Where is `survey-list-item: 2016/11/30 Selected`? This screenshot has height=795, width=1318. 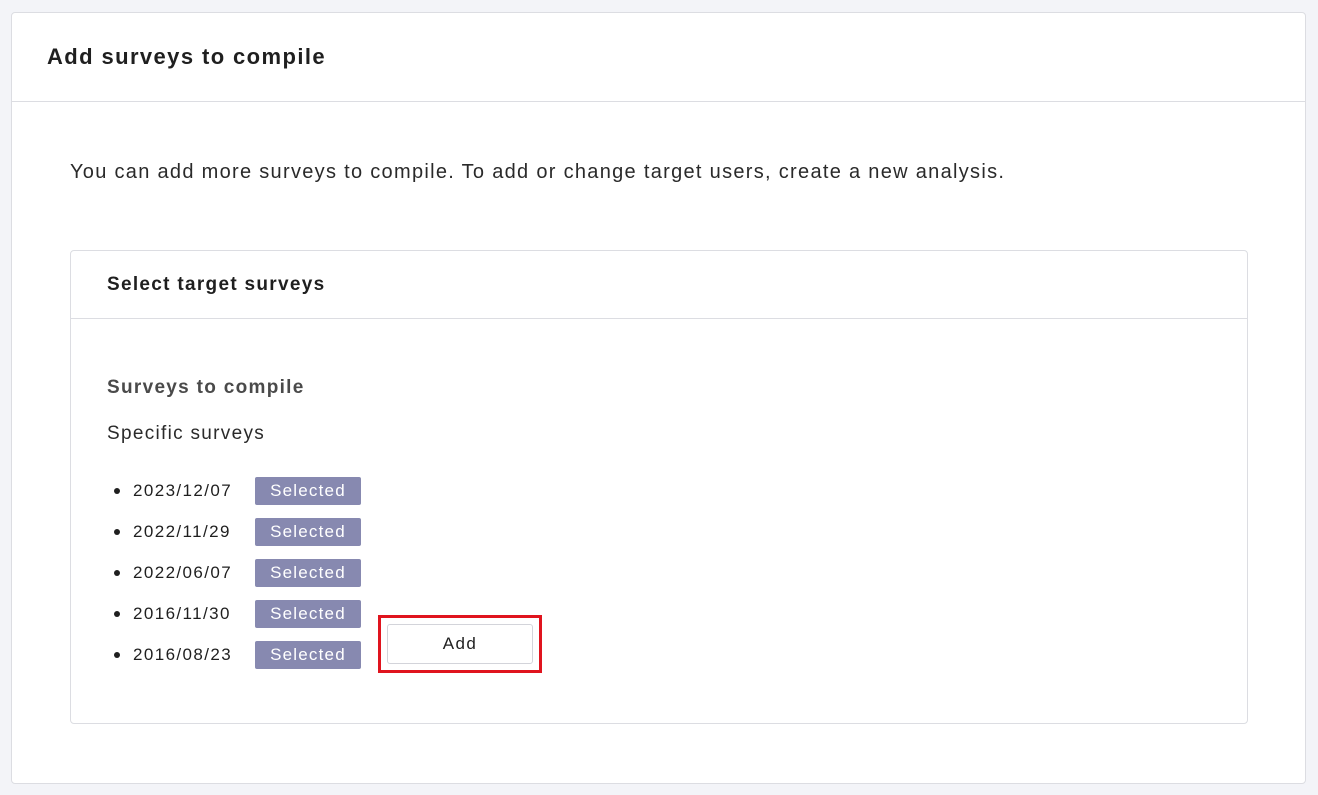 survey-list-item: 2016/11/30 Selected is located at coordinates (234, 613).